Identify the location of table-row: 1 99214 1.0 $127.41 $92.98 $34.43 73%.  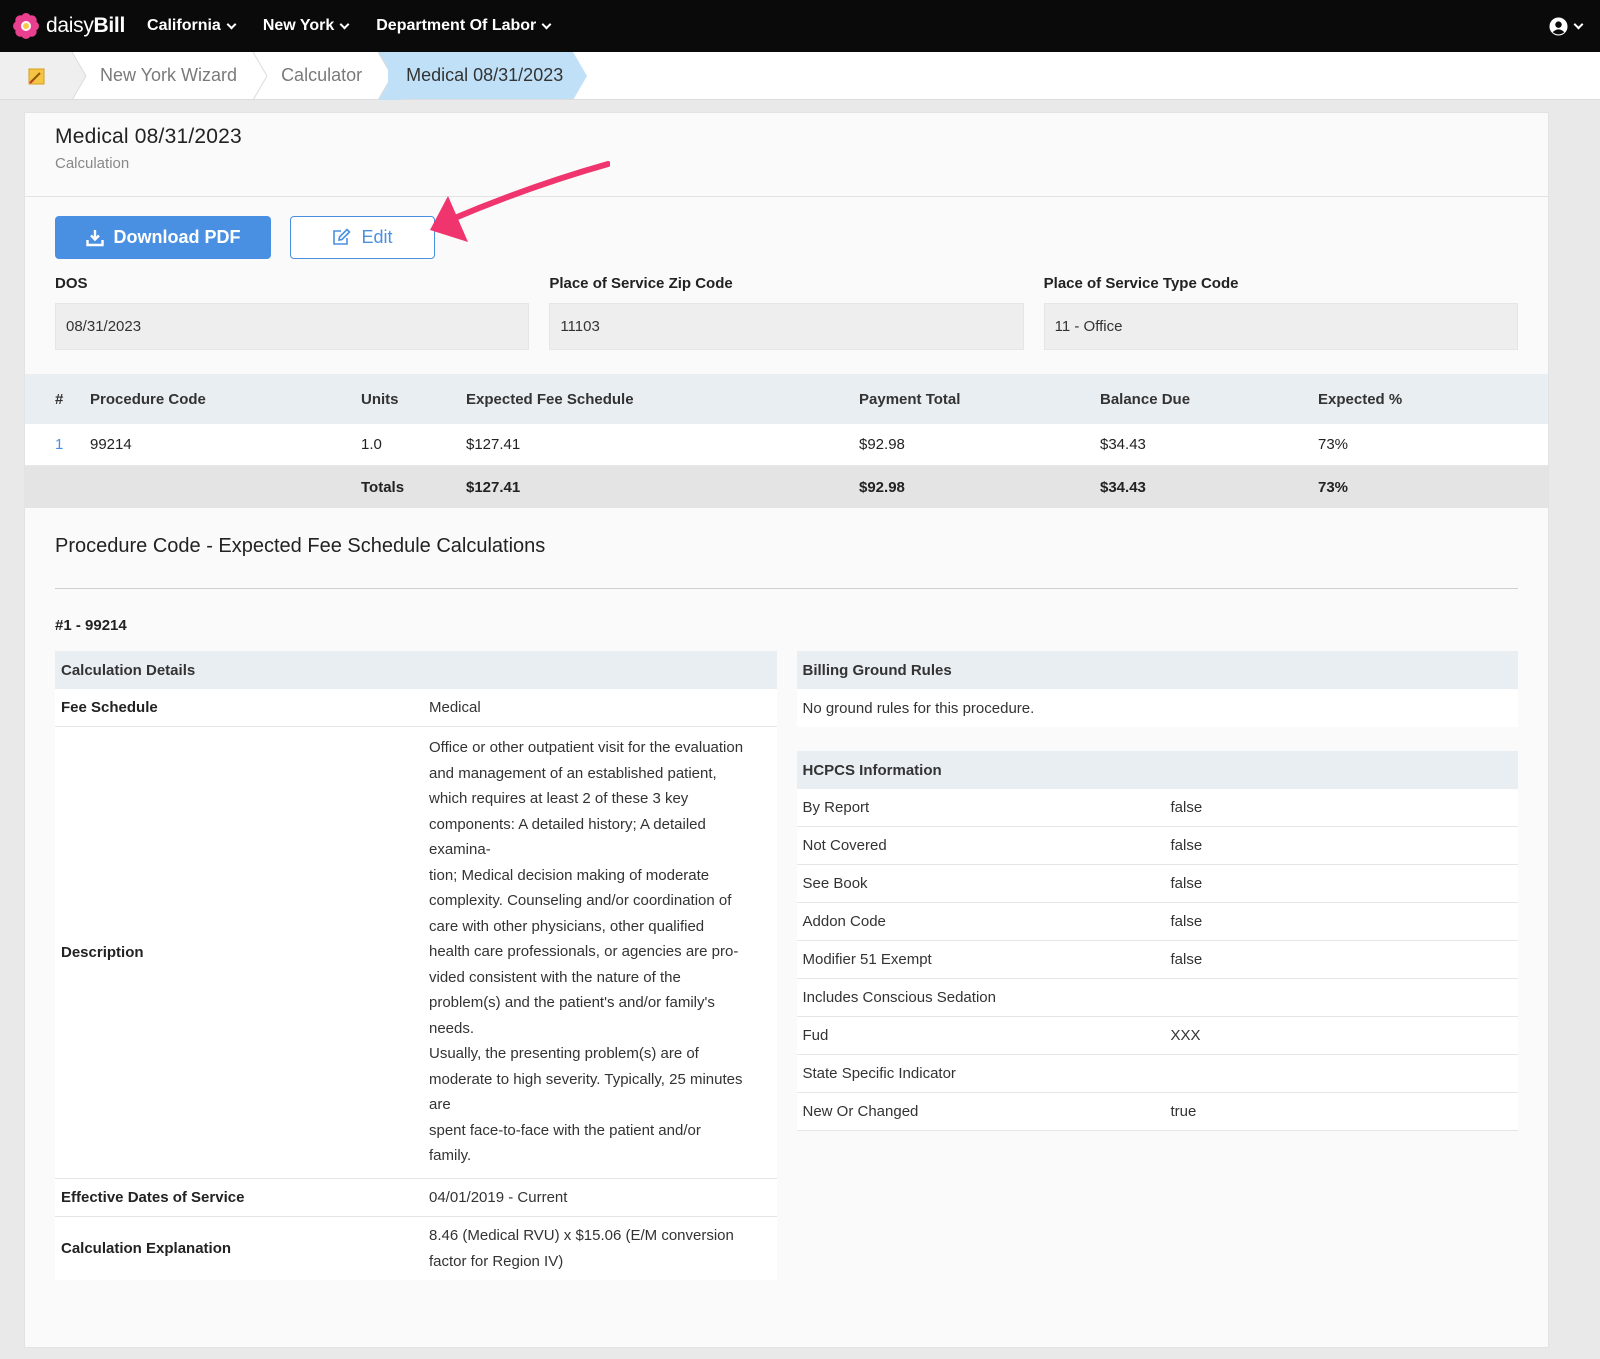
(786, 445).